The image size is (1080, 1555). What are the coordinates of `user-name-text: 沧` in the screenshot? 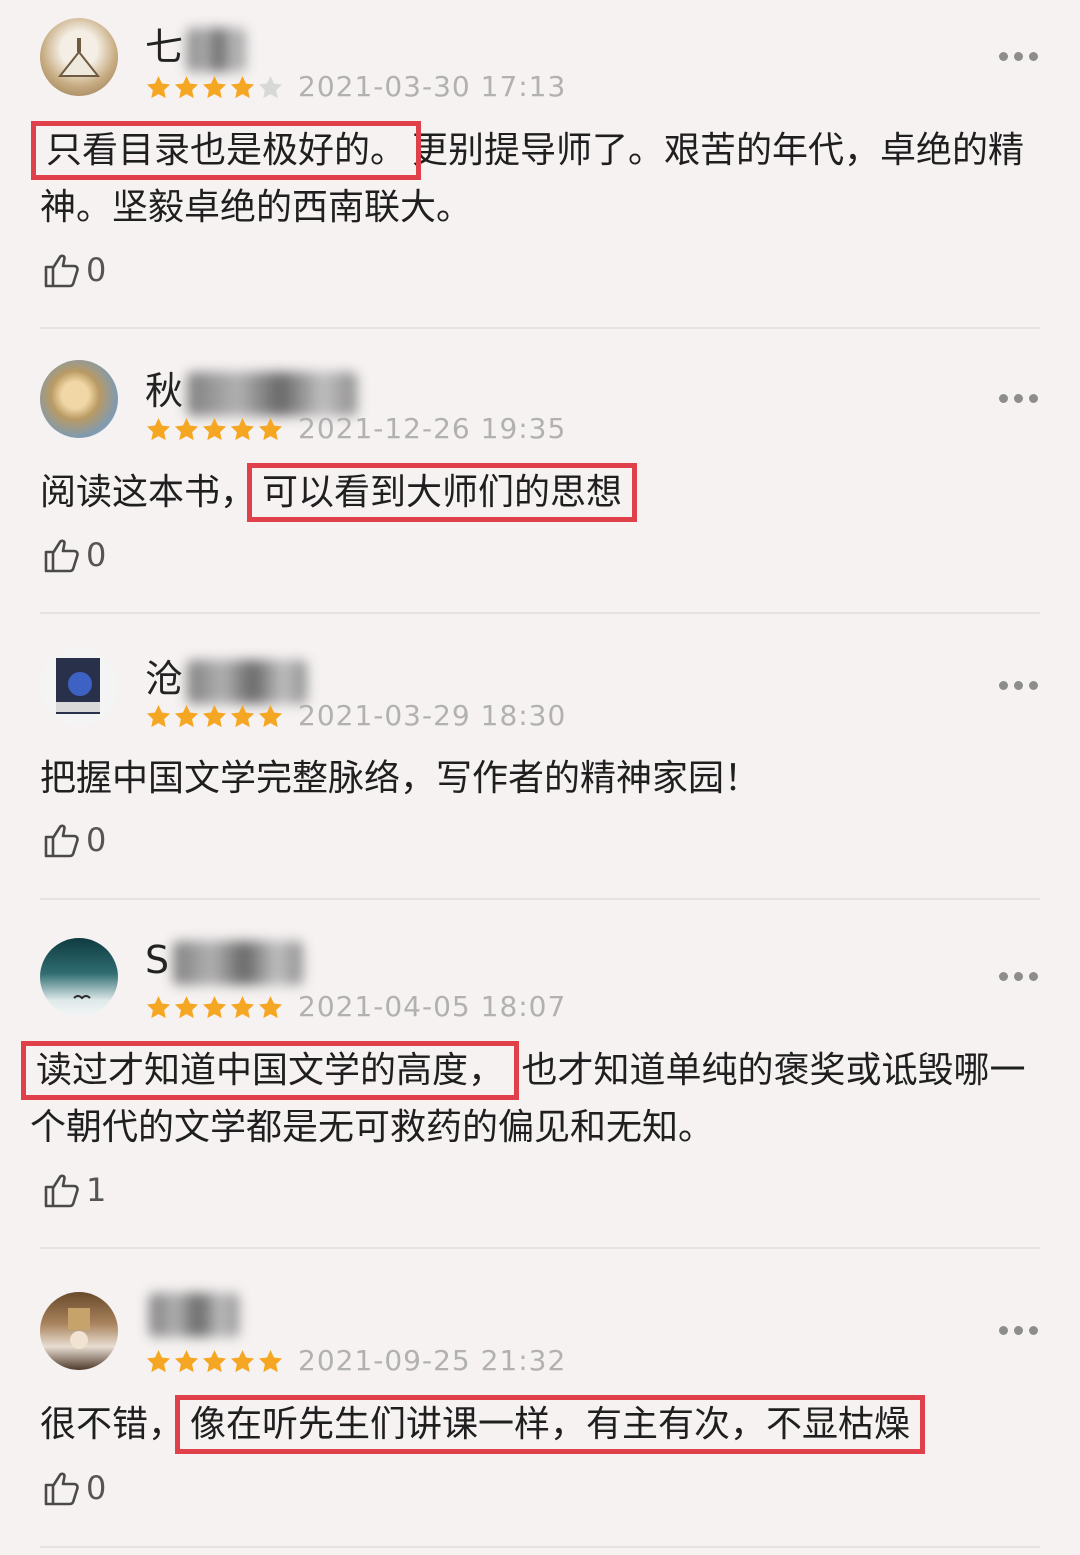 It's located at (164, 679).